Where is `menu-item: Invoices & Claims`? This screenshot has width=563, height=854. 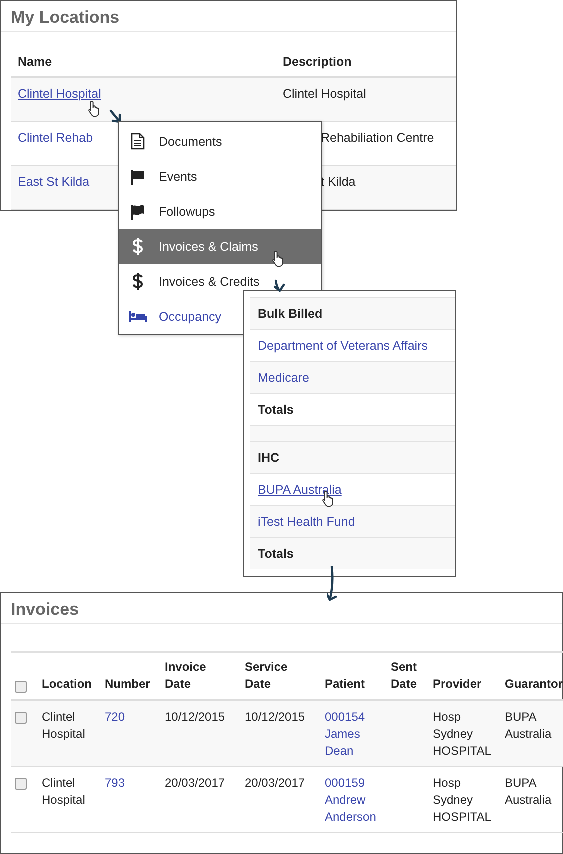
menu-item: Invoices & Claims is located at coordinates (220, 246).